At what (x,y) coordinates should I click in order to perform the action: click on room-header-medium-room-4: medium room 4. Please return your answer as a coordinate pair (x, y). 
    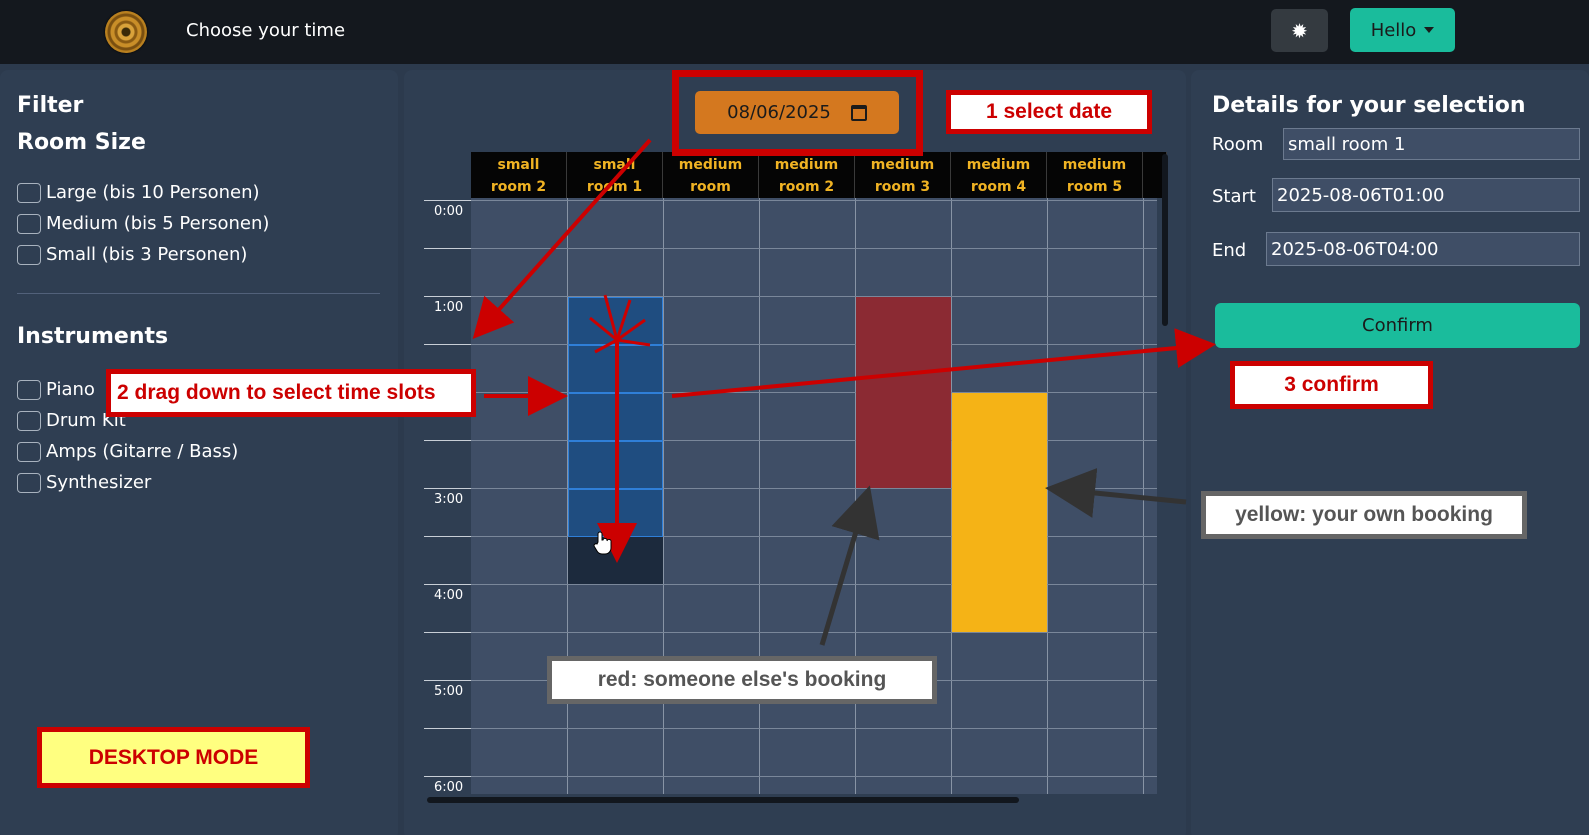
    Looking at the image, I should click on (999, 175).